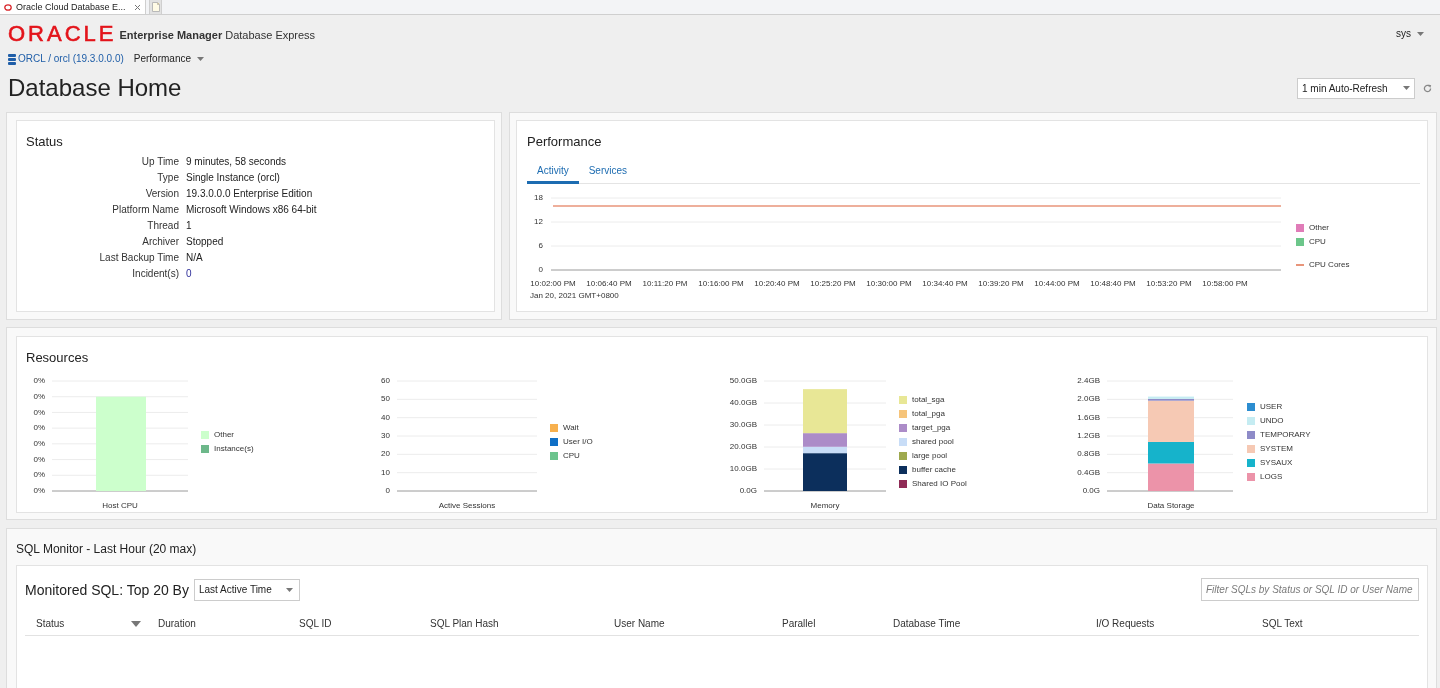 This screenshot has width=1440, height=688. I want to click on axis-tick-label: 1.6GB, so click(1088, 417).